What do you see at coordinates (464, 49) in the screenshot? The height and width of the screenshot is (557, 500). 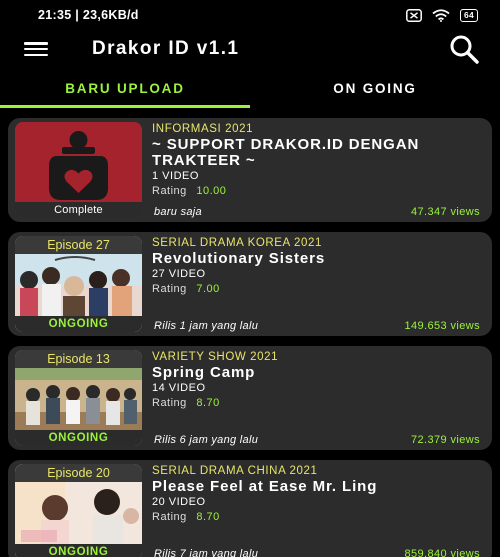 I see `search-icon` at bounding box center [464, 49].